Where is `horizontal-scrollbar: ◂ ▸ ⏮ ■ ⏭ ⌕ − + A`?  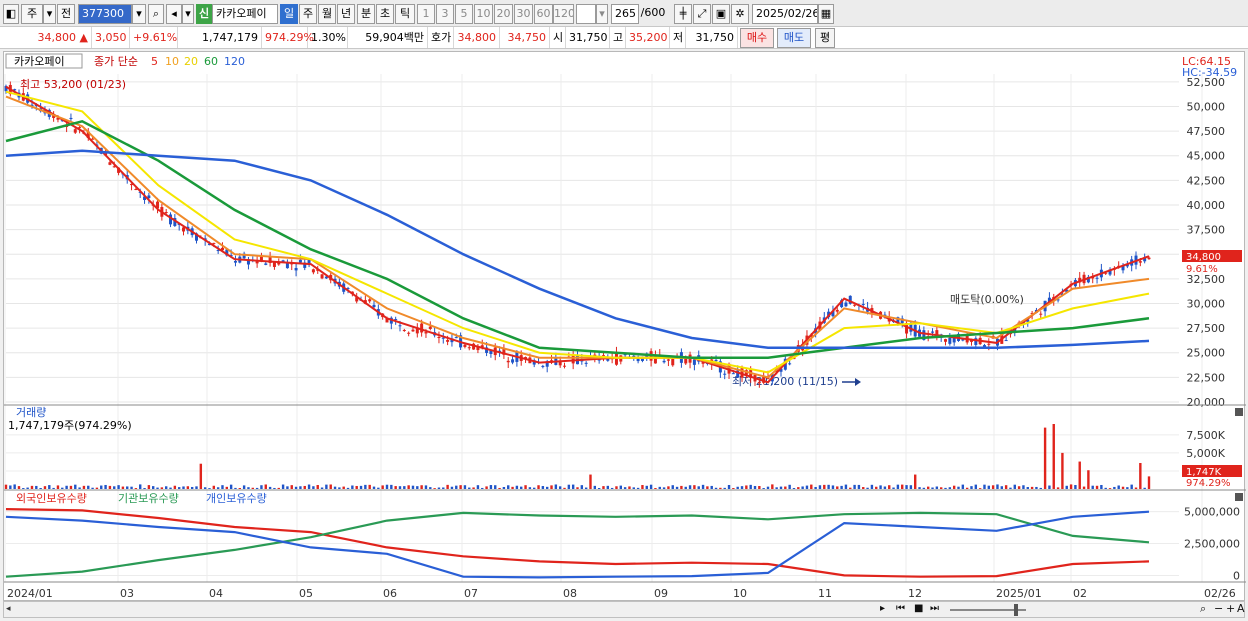
horizontal-scrollbar: ◂ ▸ ⏮ ■ ⏭ ⌕ − + A is located at coordinates (624, 609).